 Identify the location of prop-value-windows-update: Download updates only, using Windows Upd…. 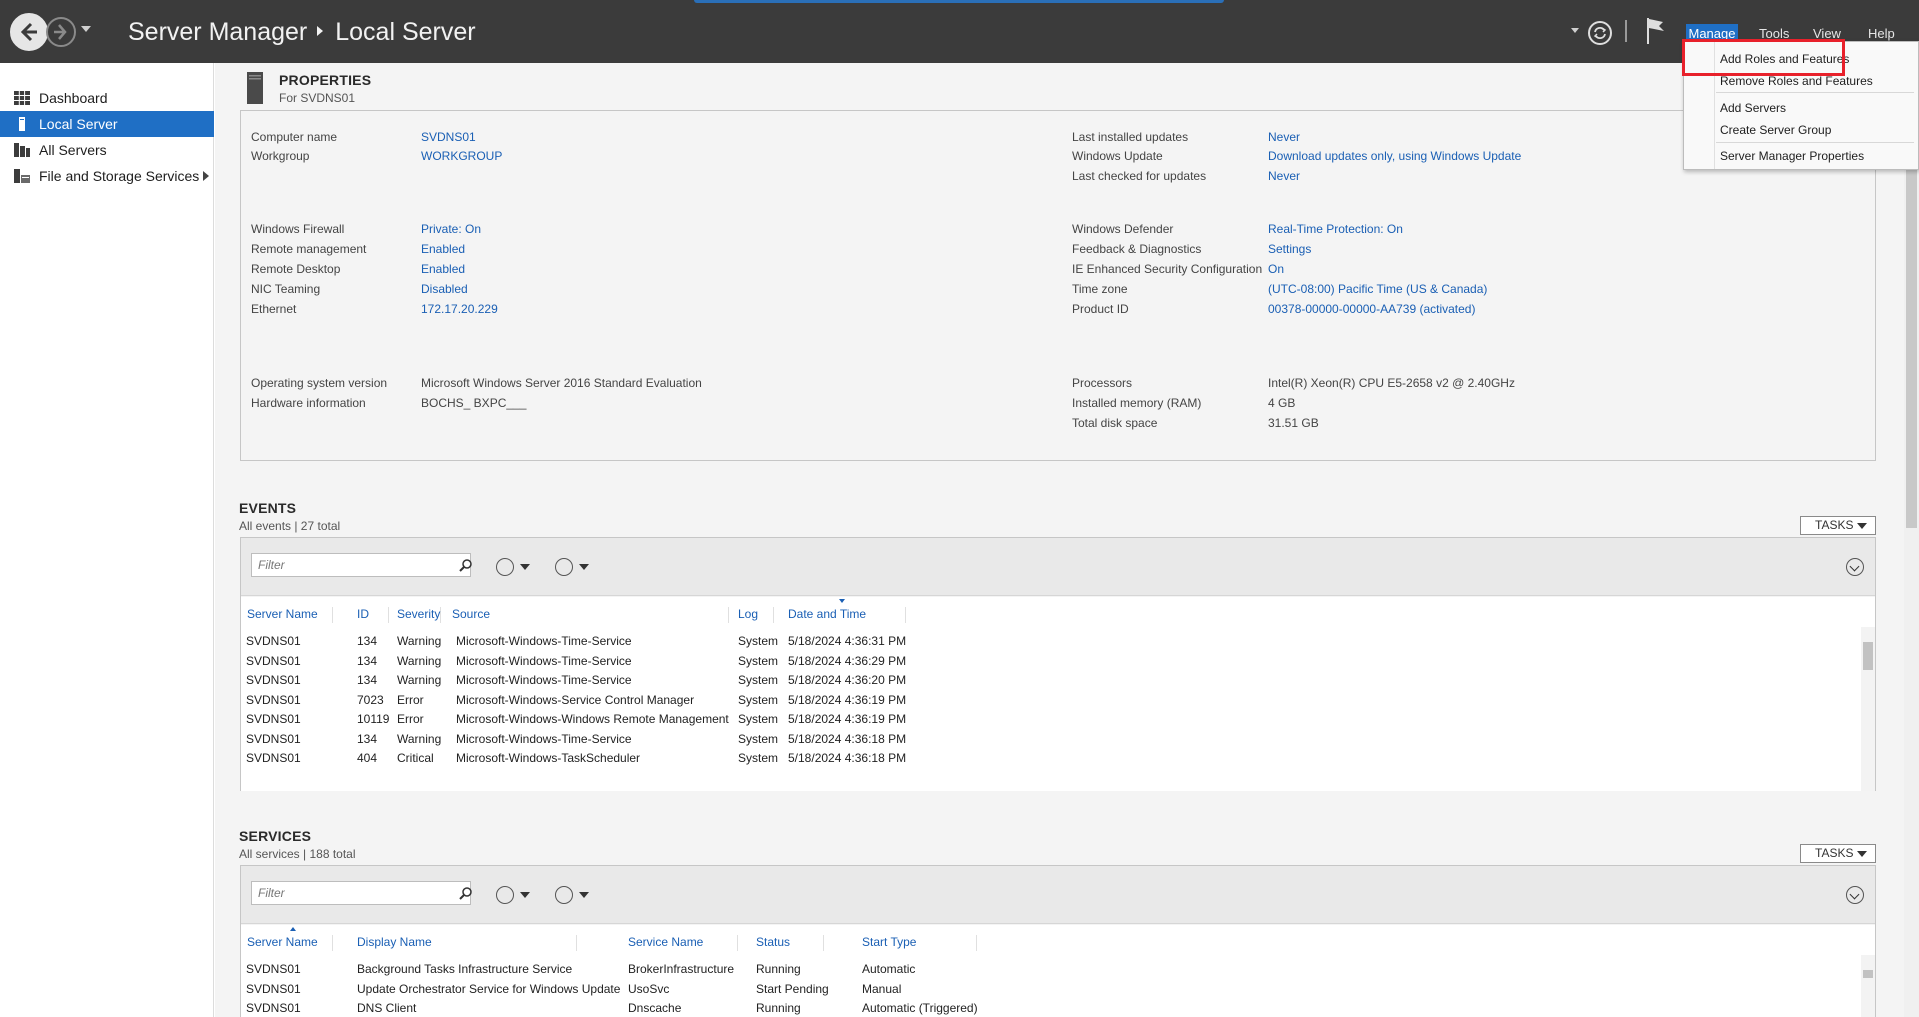
(1394, 156).